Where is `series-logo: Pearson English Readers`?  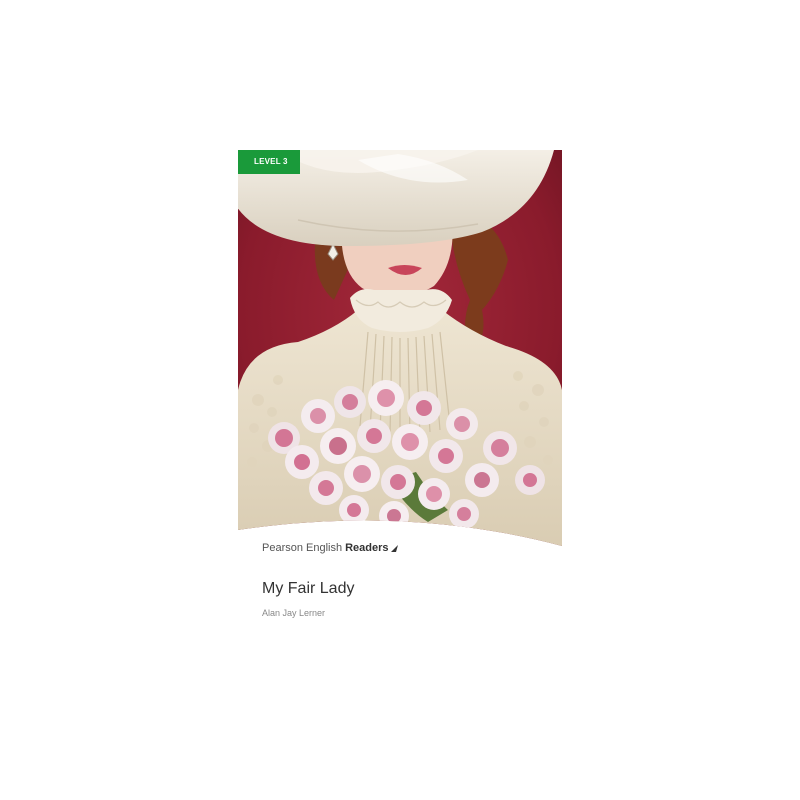
series-logo: Pearson English Readers is located at coordinates (330, 548).